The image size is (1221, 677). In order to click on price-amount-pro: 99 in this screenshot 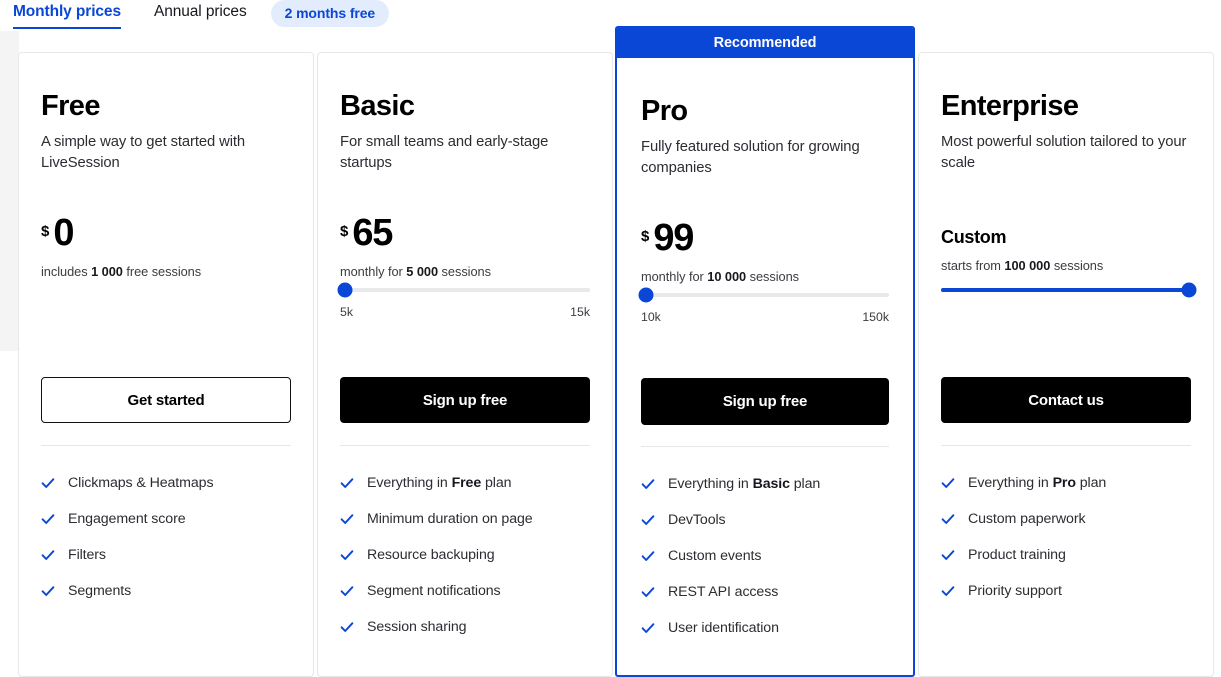, I will do `click(673, 238)`.